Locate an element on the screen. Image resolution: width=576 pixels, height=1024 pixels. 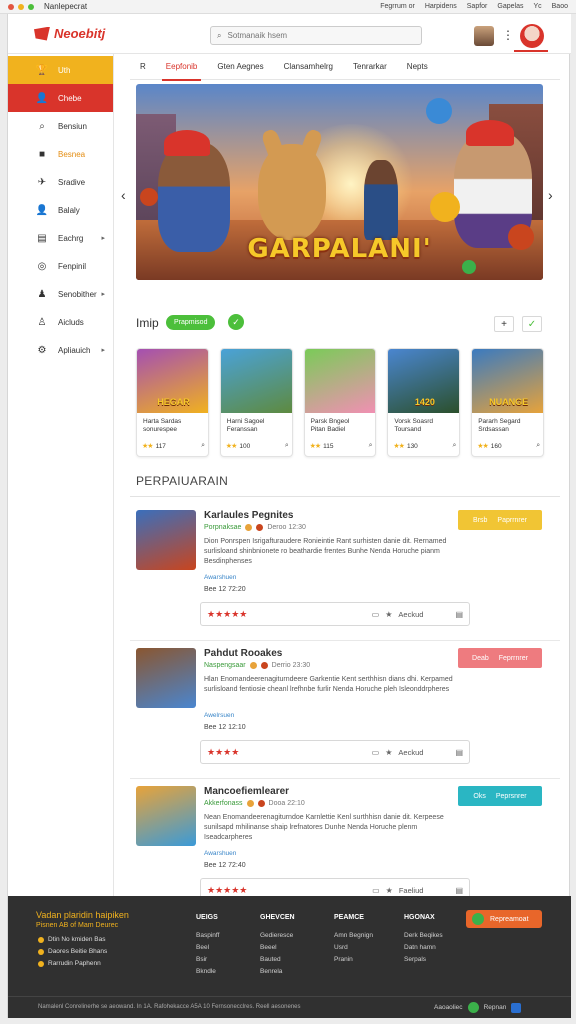
footer-link: Gedieresce is located at coordinates (277, 936).